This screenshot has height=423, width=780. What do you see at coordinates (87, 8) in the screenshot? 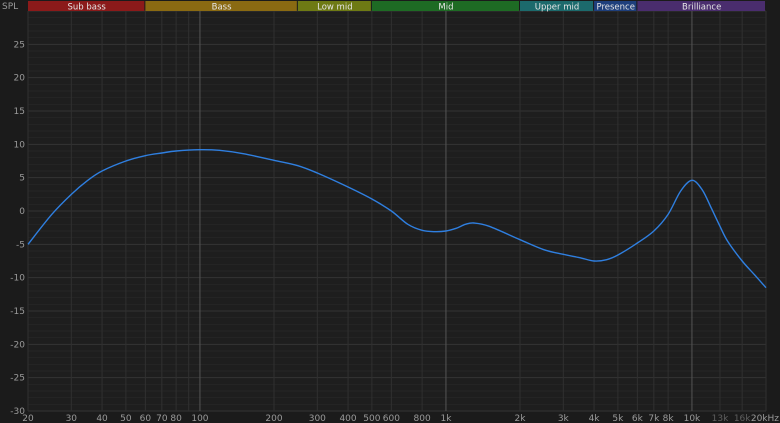
I see `band-label: Sub bass` at bounding box center [87, 8].